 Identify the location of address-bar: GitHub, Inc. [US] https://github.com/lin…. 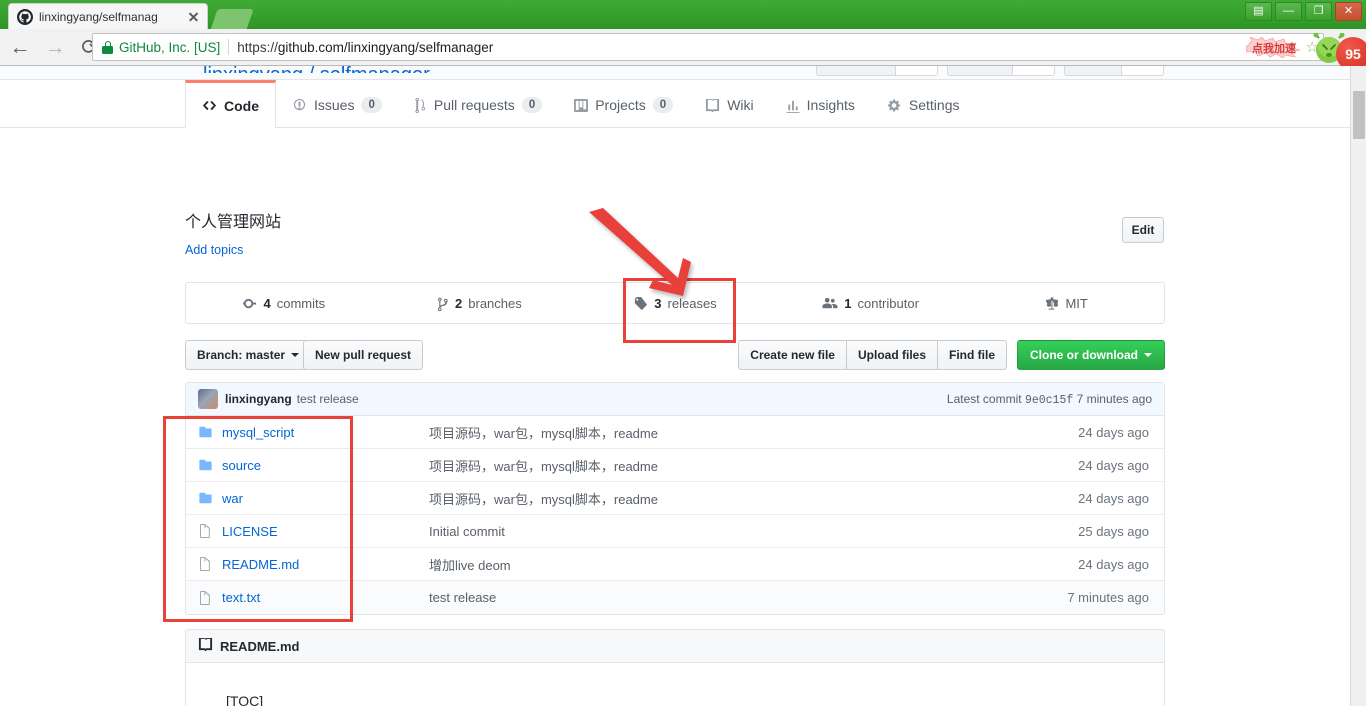
(708, 47).